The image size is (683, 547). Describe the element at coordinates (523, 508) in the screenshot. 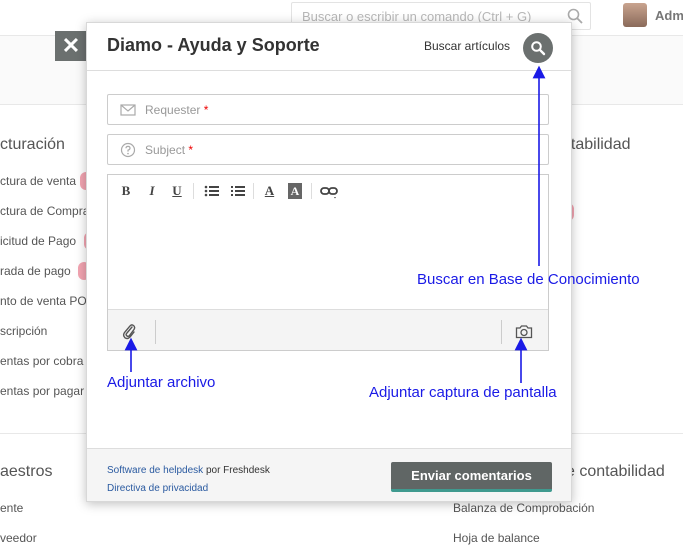

I see `list-item: Balanza de Comprobación` at that location.